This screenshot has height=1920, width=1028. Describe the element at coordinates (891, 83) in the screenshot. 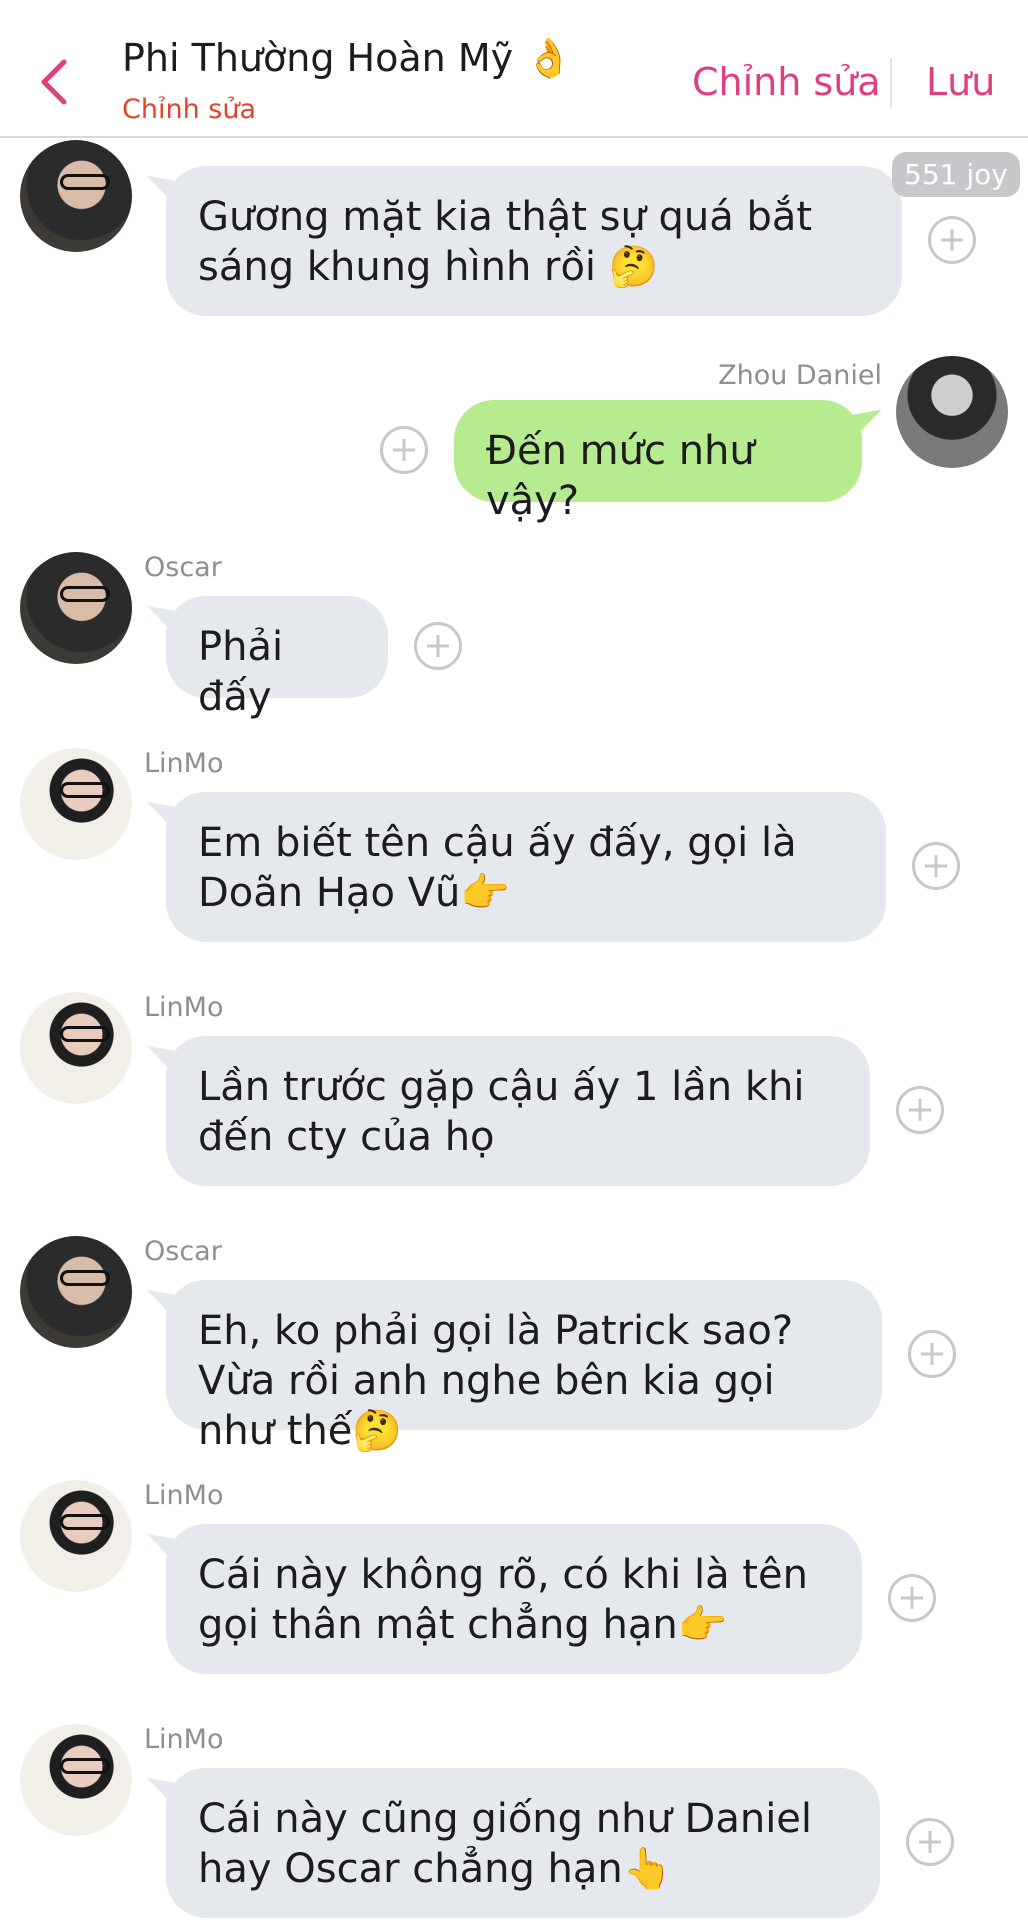

I see `header-divider` at that location.